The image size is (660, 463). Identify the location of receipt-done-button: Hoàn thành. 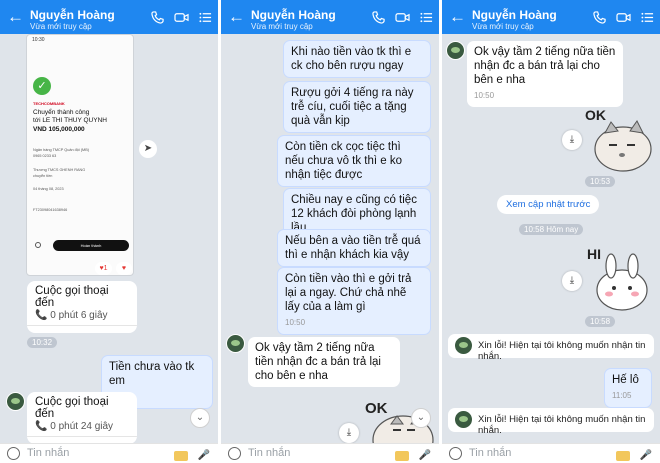
(91, 245).